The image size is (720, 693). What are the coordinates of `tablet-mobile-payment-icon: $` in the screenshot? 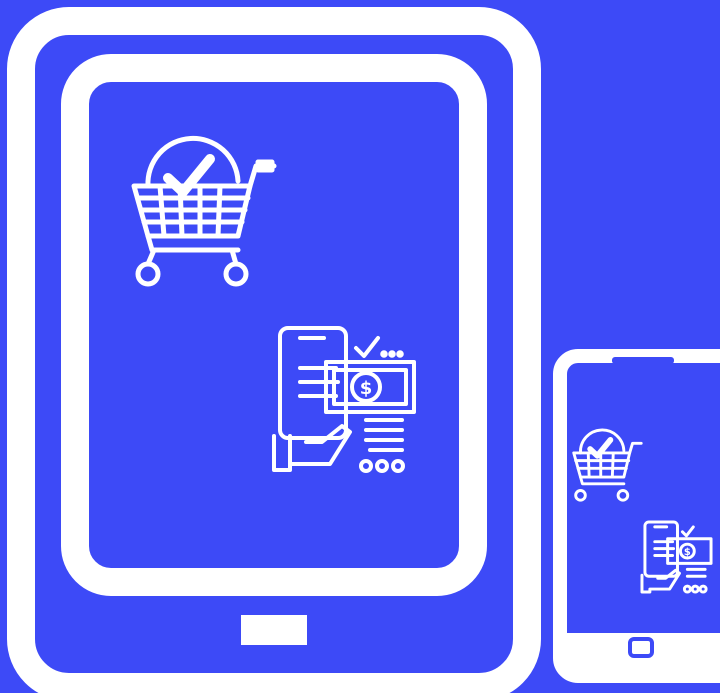 It's located at (345, 399).